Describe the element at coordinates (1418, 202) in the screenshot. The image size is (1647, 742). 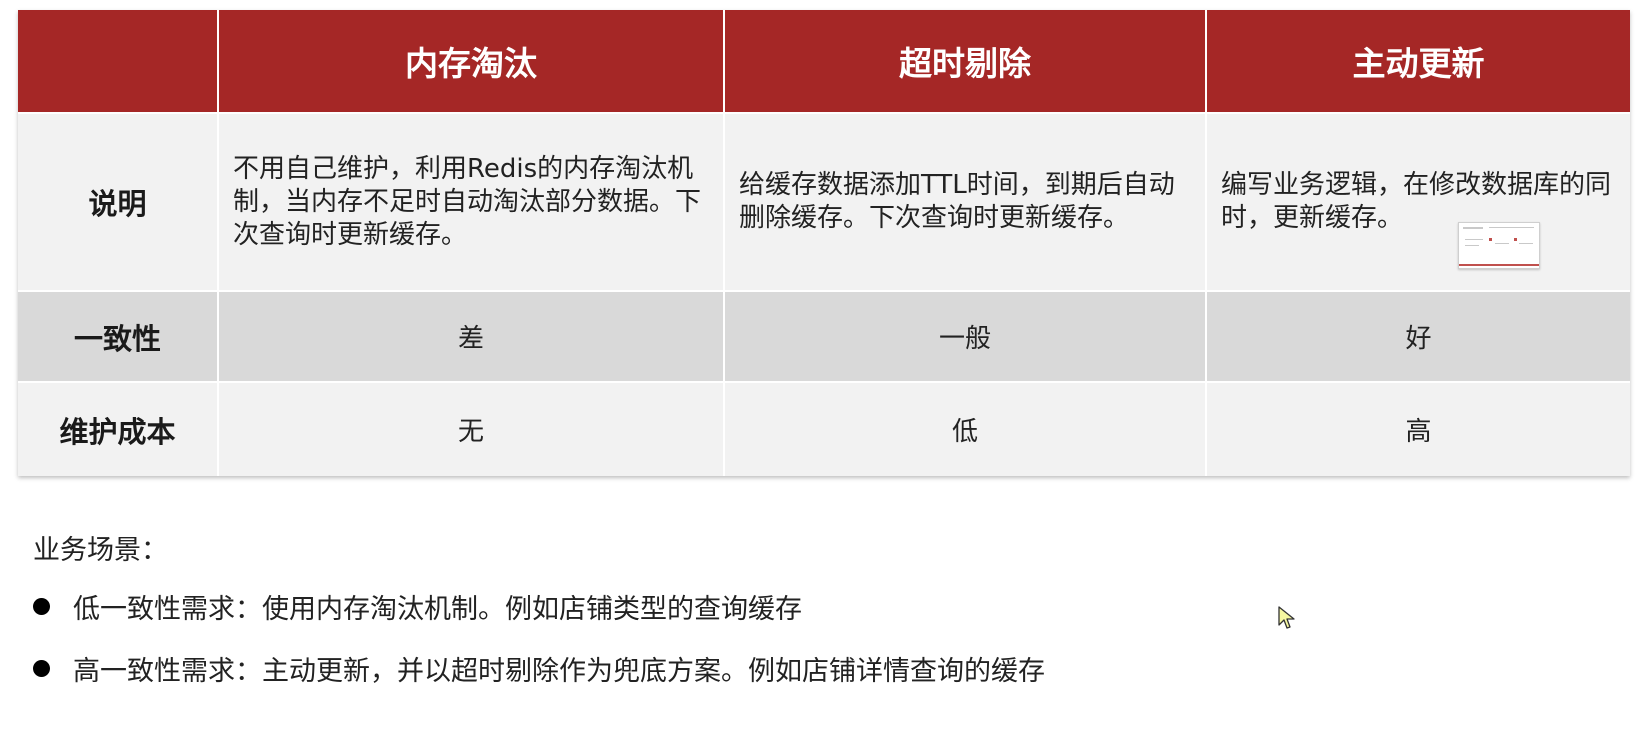
I see `cell-description-active-update: 编写业务逻辑，在修改数据库的同时，更新缓存。` at that location.